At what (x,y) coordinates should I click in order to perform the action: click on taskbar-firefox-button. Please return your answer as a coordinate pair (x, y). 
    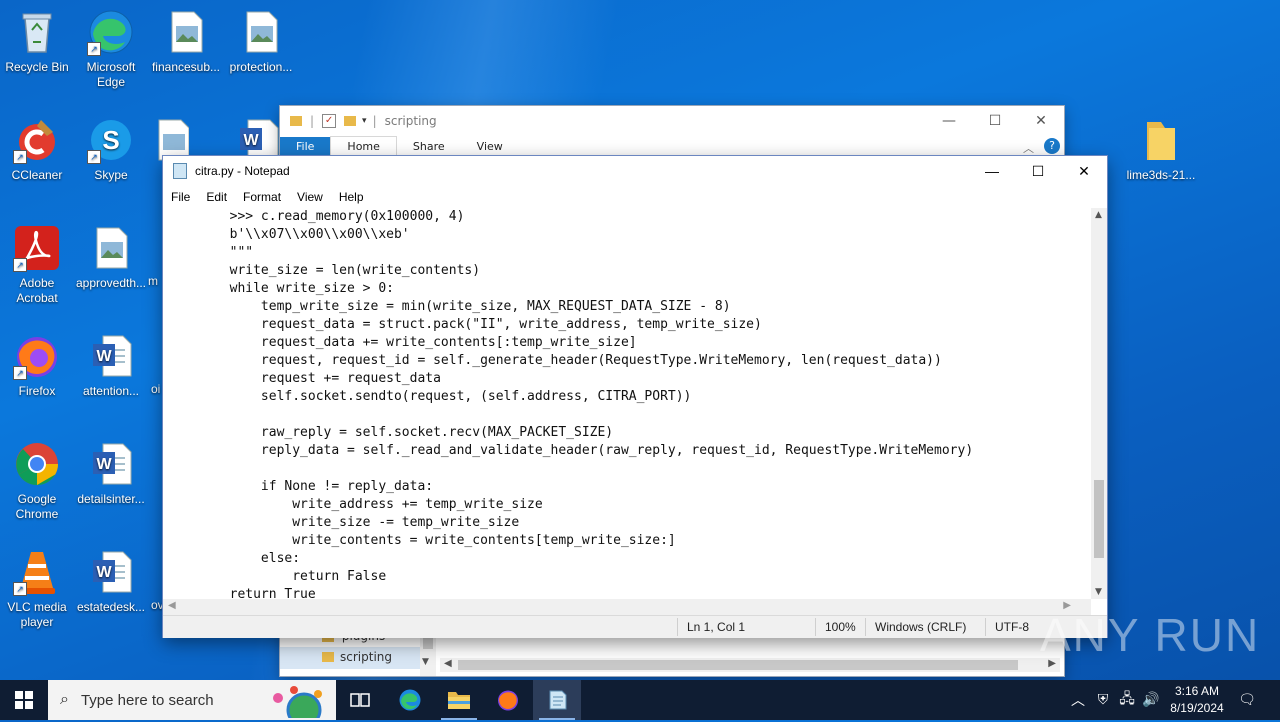
    Looking at the image, I should click on (508, 700).